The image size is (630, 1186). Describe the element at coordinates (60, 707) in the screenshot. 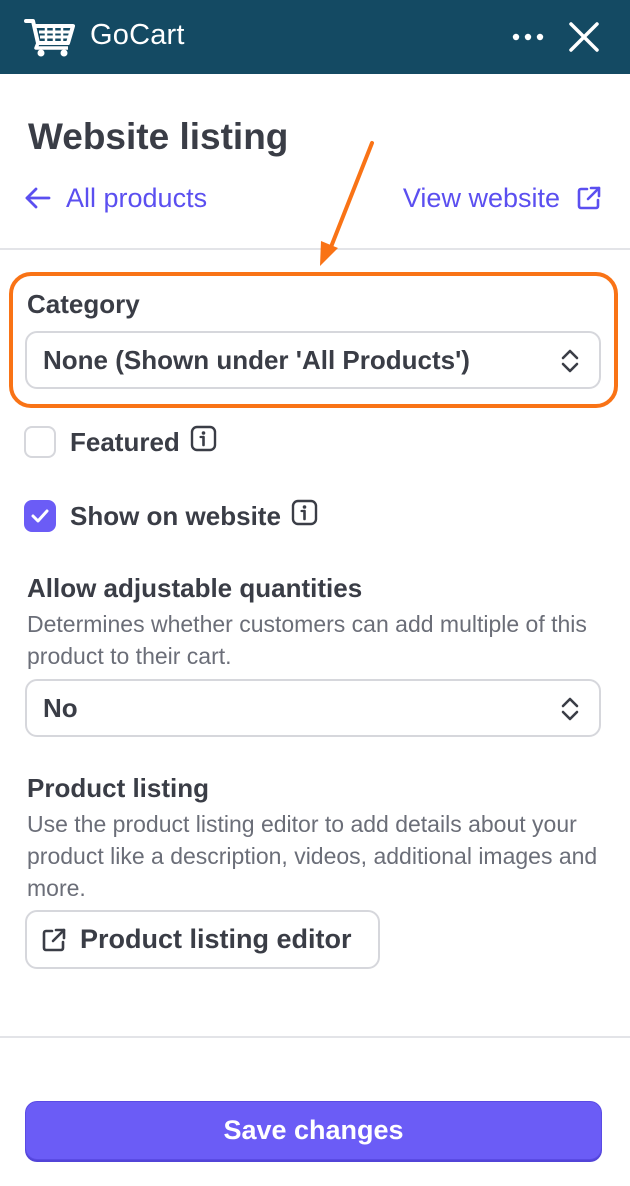

I see `adjustable-quantities-selected-value: No` at that location.